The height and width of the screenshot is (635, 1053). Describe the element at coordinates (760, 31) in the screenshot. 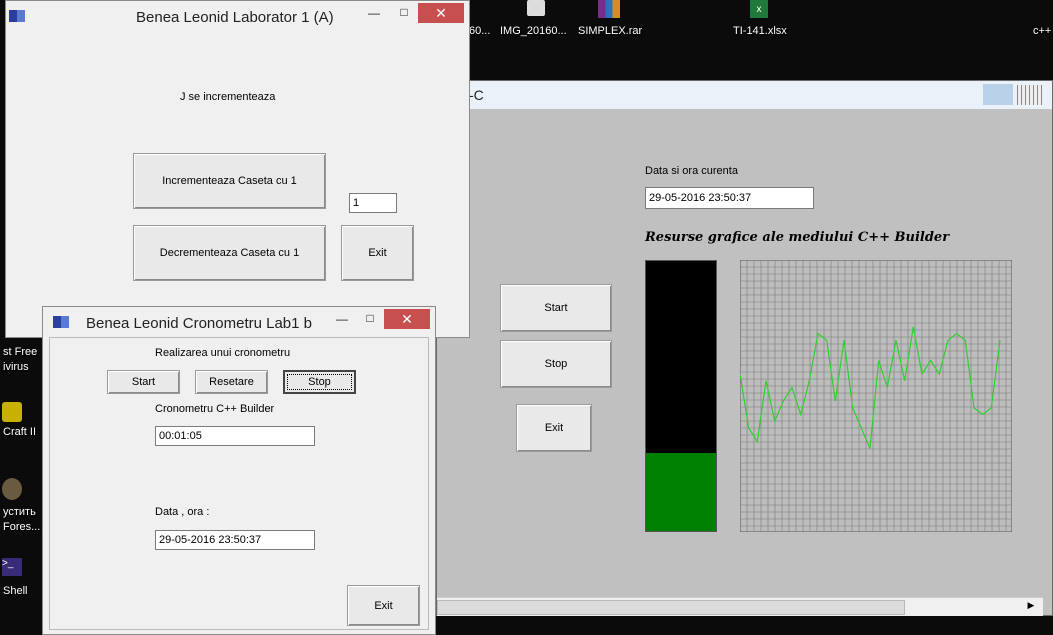

I see `desktop-icon-label: TI-141.xlsx` at that location.